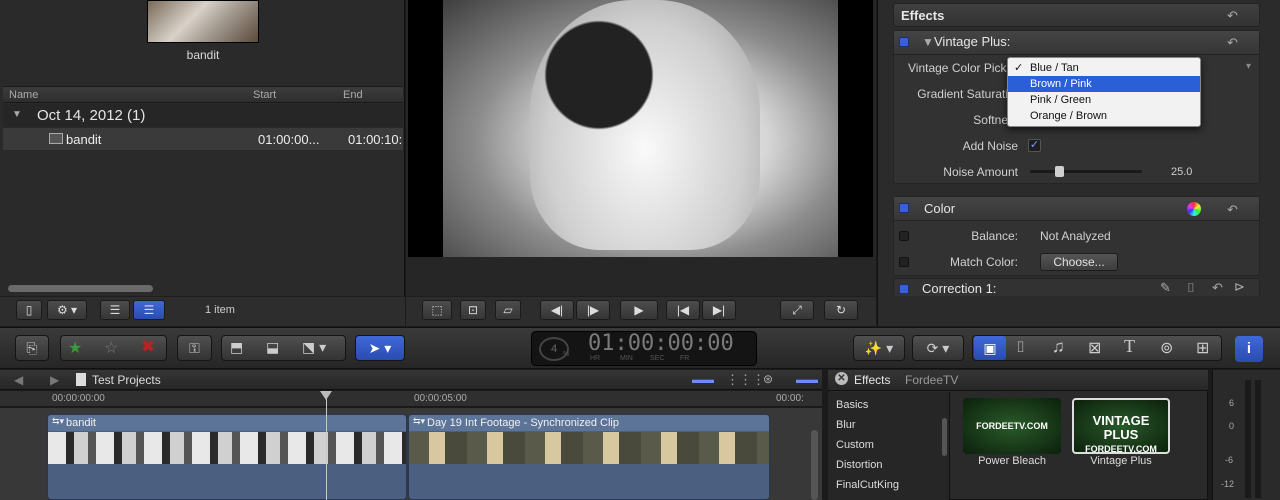  I want to click on reset-correction-icon: ↶, so click(1217, 288).